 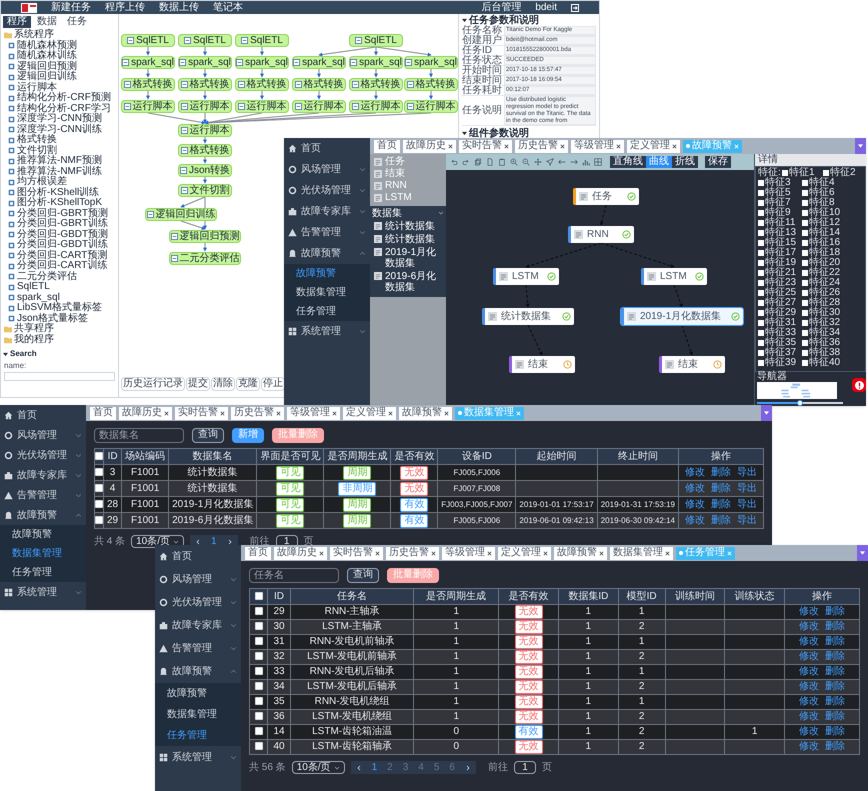 I want to click on tree-item: 分类回归-CART预测, so click(x=59, y=255).